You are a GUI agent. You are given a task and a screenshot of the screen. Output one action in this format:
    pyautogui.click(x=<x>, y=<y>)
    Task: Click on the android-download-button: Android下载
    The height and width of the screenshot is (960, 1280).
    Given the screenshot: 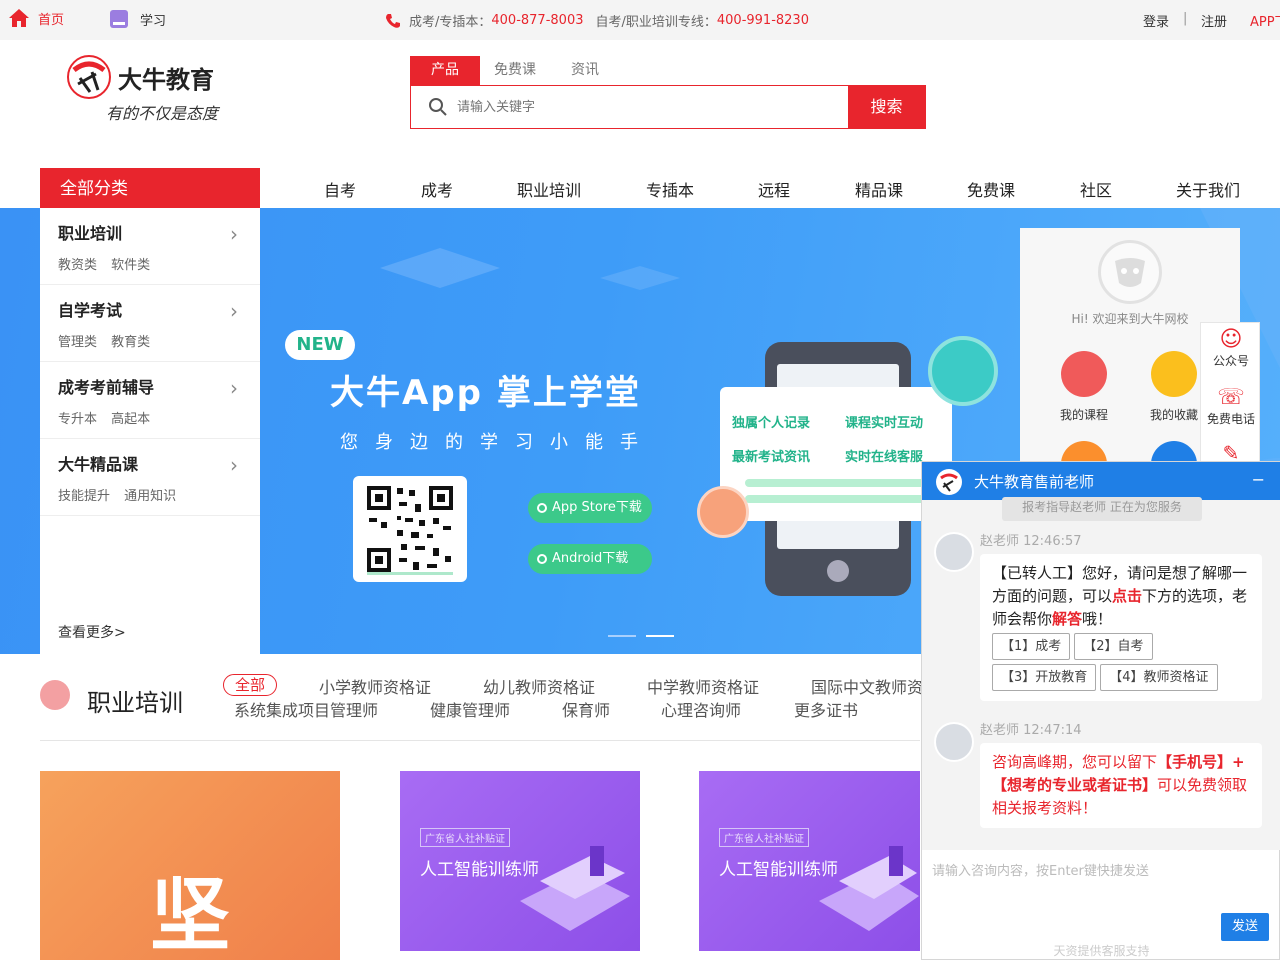 What is the action you would take?
    pyautogui.click(x=590, y=559)
    